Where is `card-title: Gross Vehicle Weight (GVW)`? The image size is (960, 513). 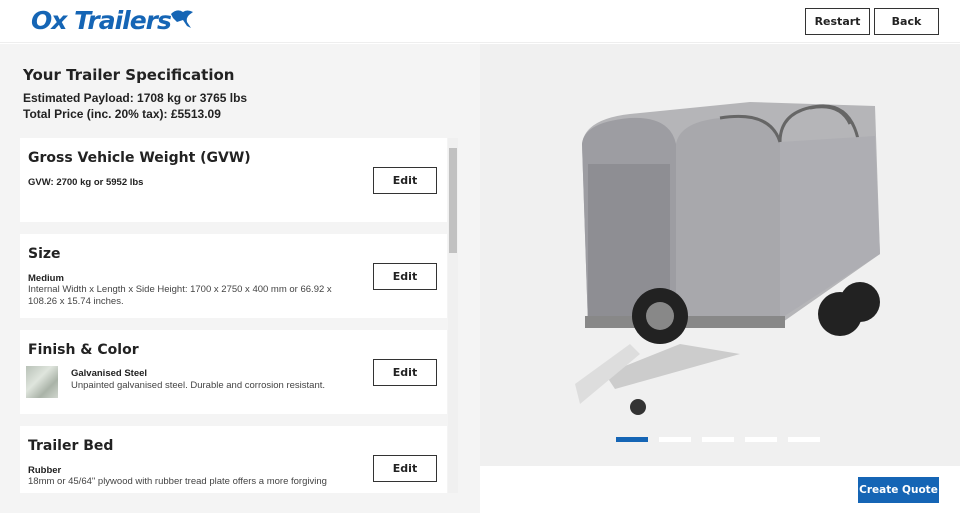 card-title: Gross Vehicle Weight (GVW) is located at coordinates (139, 158).